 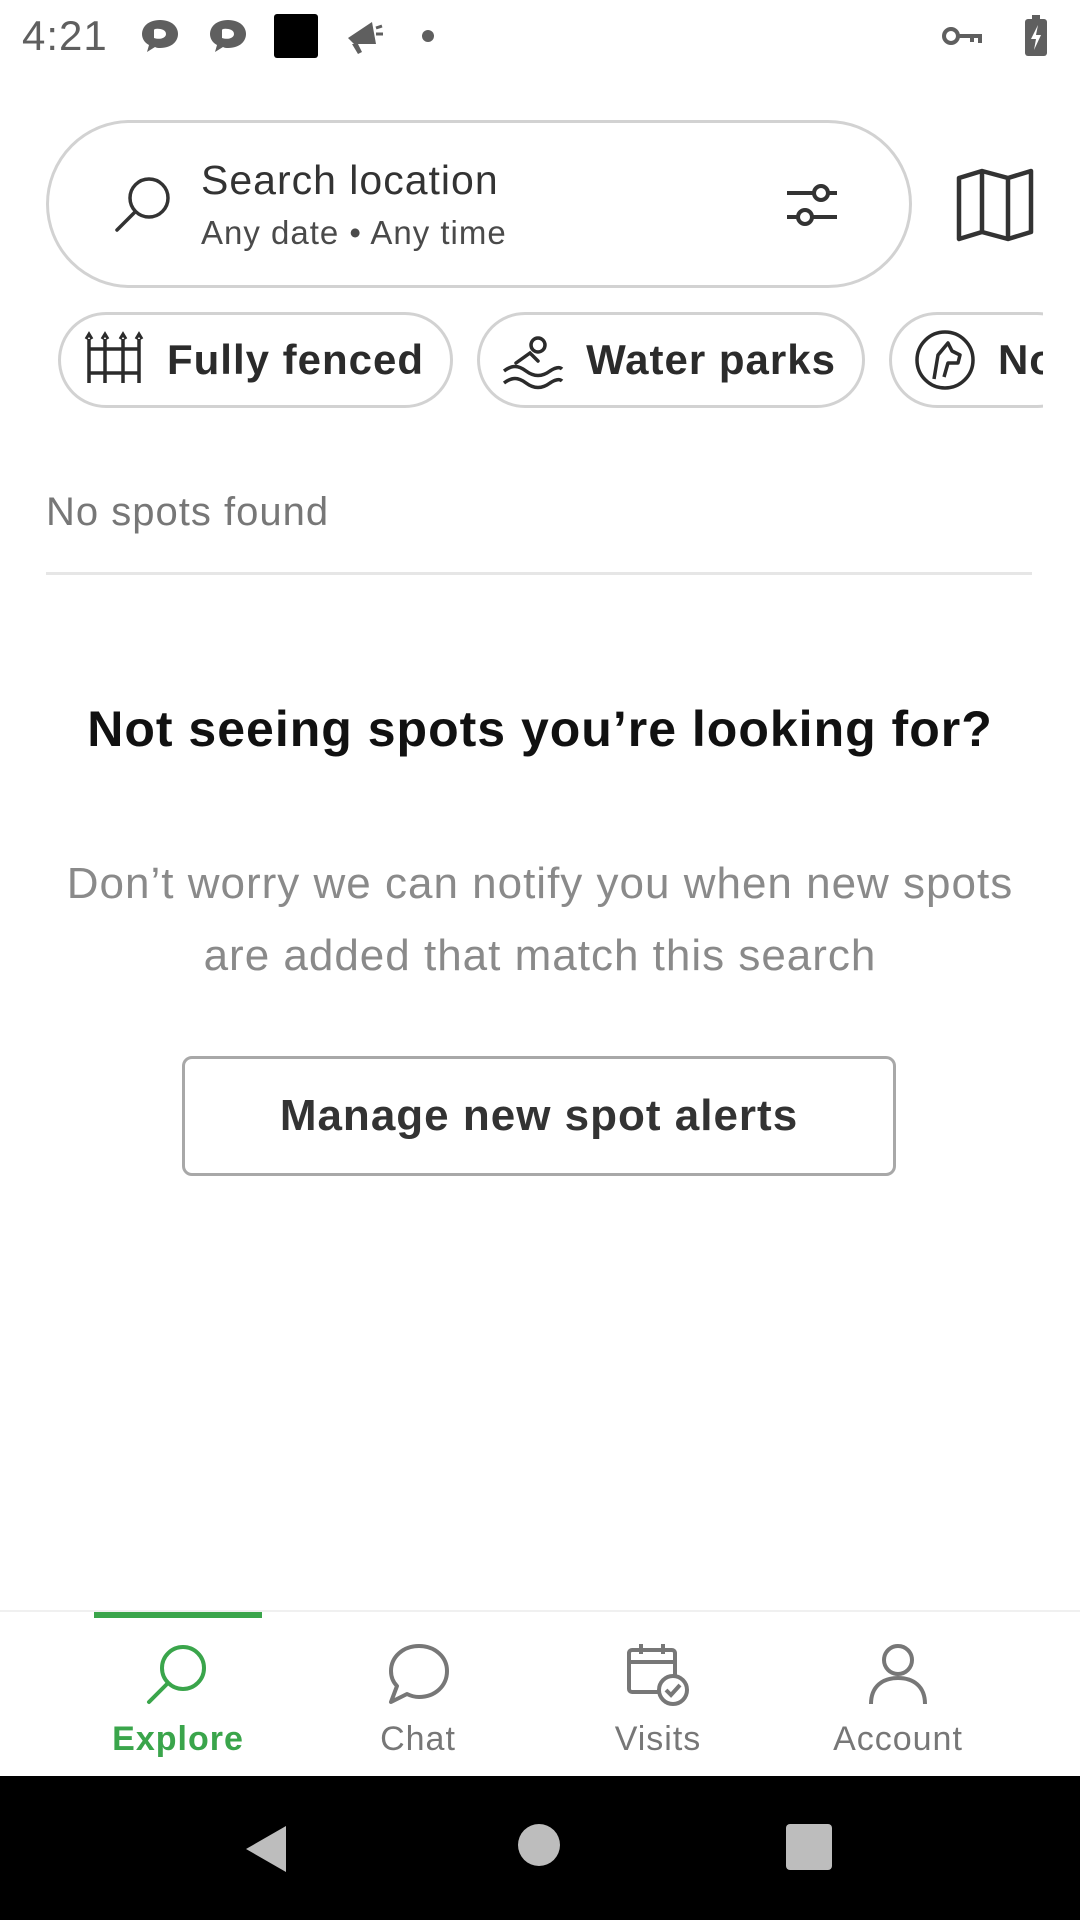 What do you see at coordinates (539, 1116) in the screenshot?
I see `manage-spot-alerts-button: Manage new spot alerts` at bounding box center [539, 1116].